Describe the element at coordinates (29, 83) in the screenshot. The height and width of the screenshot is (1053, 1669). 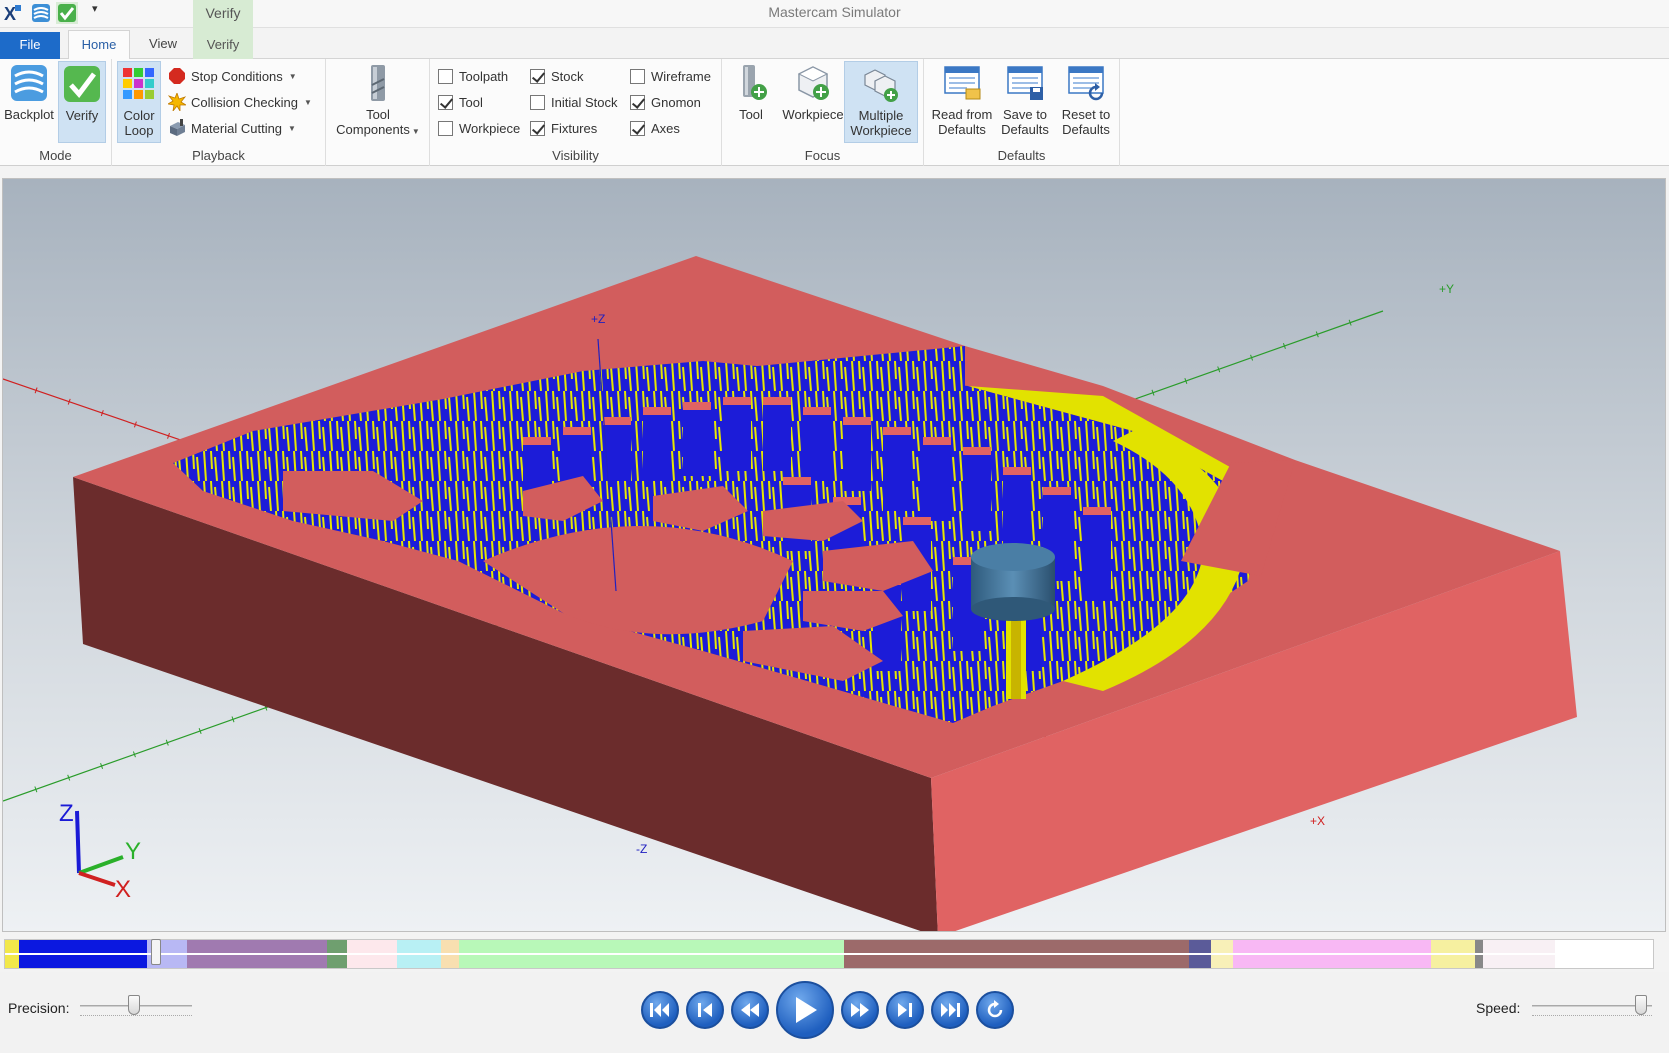
I see `backplot-icon` at that location.